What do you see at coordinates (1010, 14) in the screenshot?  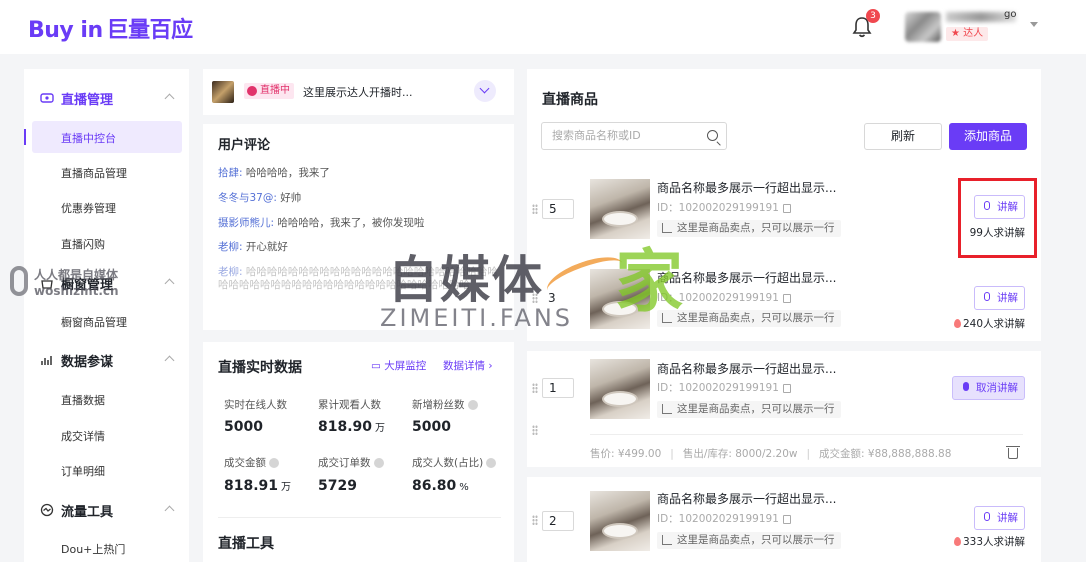 I see `user-name: go` at bounding box center [1010, 14].